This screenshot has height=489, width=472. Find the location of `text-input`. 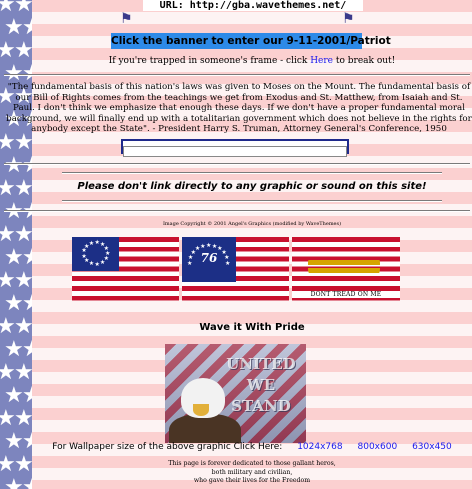

text-input is located at coordinates (235, 151).